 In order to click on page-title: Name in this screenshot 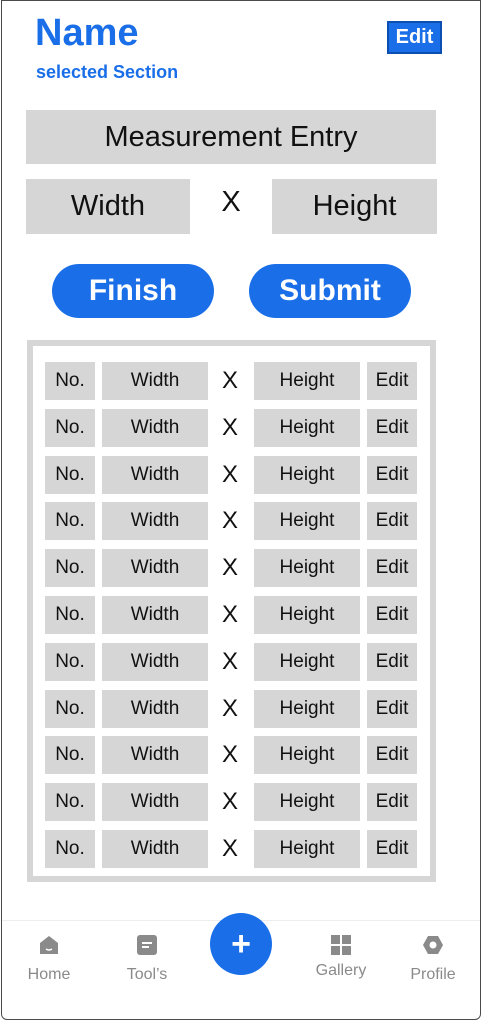, I will do `click(87, 33)`.